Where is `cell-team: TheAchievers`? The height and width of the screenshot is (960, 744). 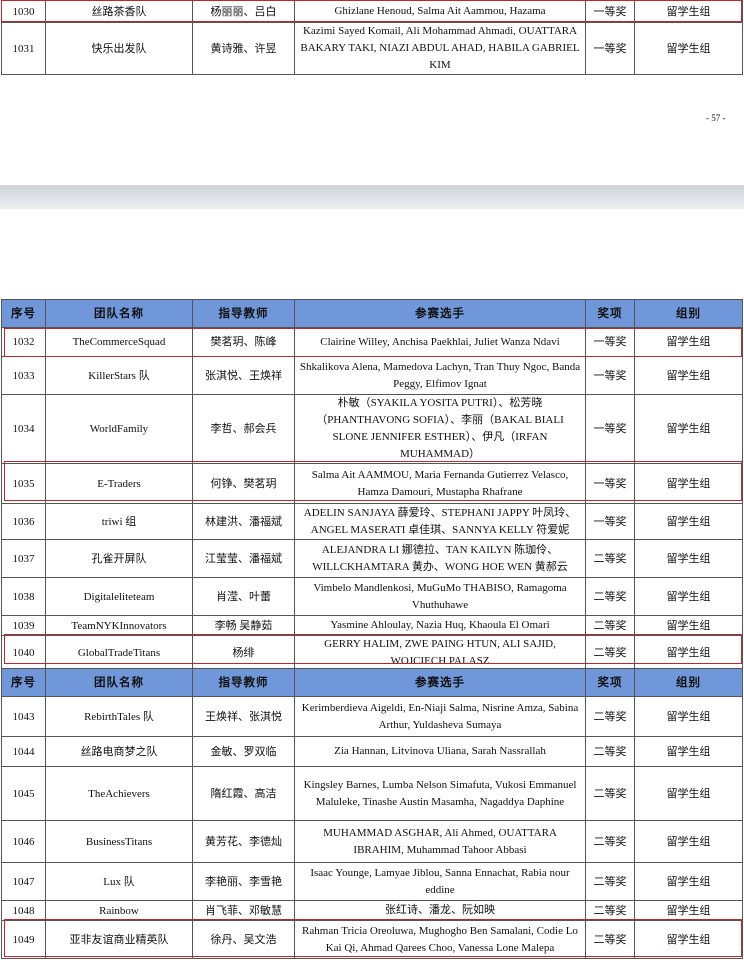 cell-team: TheAchievers is located at coordinates (119, 793).